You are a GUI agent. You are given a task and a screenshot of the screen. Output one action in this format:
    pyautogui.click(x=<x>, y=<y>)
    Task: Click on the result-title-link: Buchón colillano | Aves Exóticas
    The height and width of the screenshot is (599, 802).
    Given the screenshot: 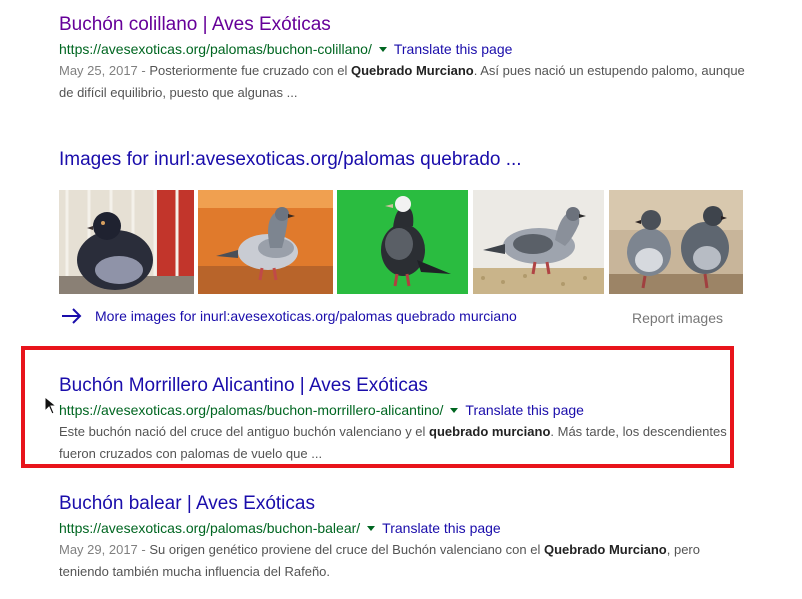 What is the action you would take?
    pyautogui.click(x=409, y=25)
    